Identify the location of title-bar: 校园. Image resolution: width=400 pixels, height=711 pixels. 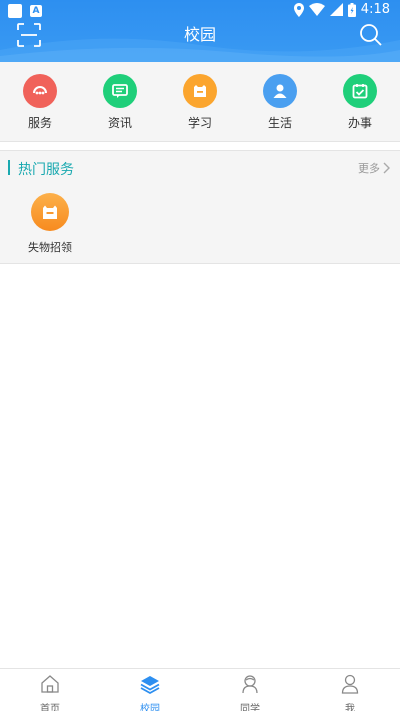
(200, 42).